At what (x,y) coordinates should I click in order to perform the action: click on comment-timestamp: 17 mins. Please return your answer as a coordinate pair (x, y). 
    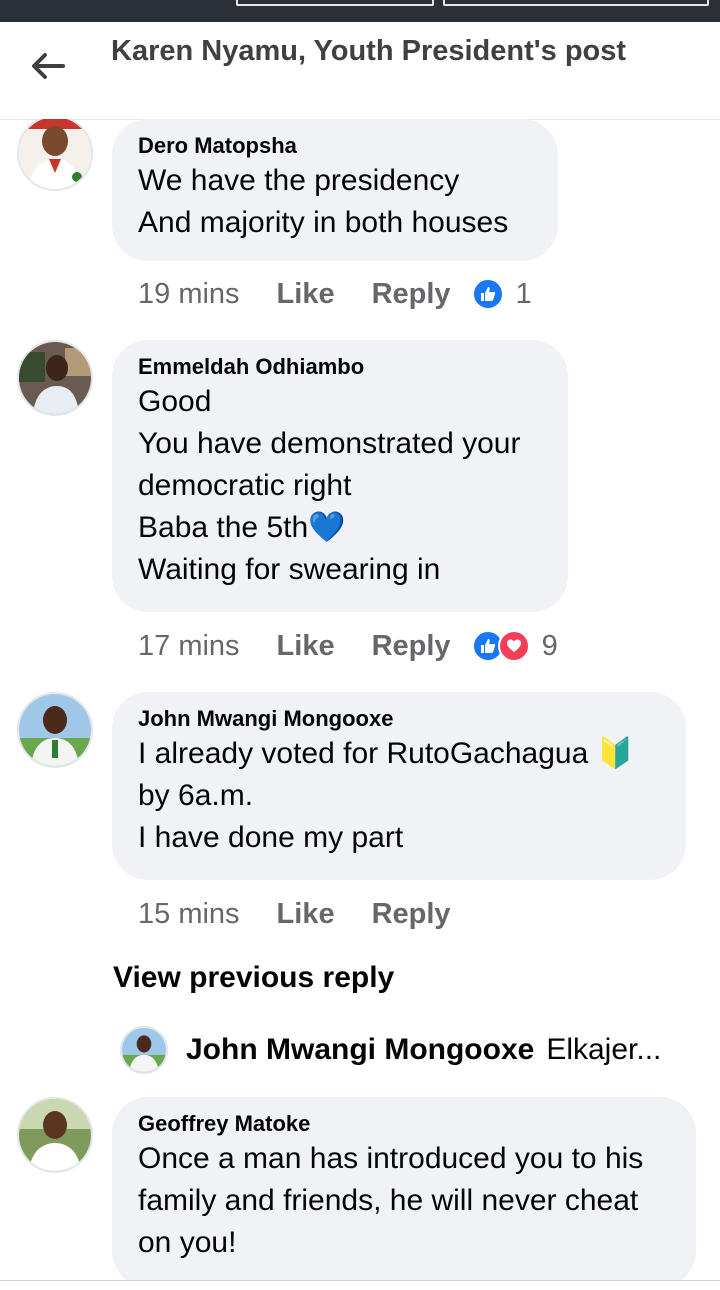
    Looking at the image, I should click on (189, 645).